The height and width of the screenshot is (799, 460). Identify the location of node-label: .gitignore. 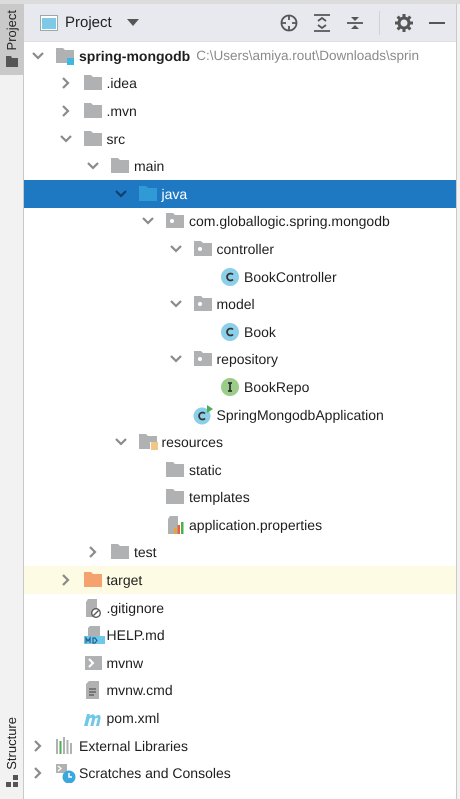
(135, 608).